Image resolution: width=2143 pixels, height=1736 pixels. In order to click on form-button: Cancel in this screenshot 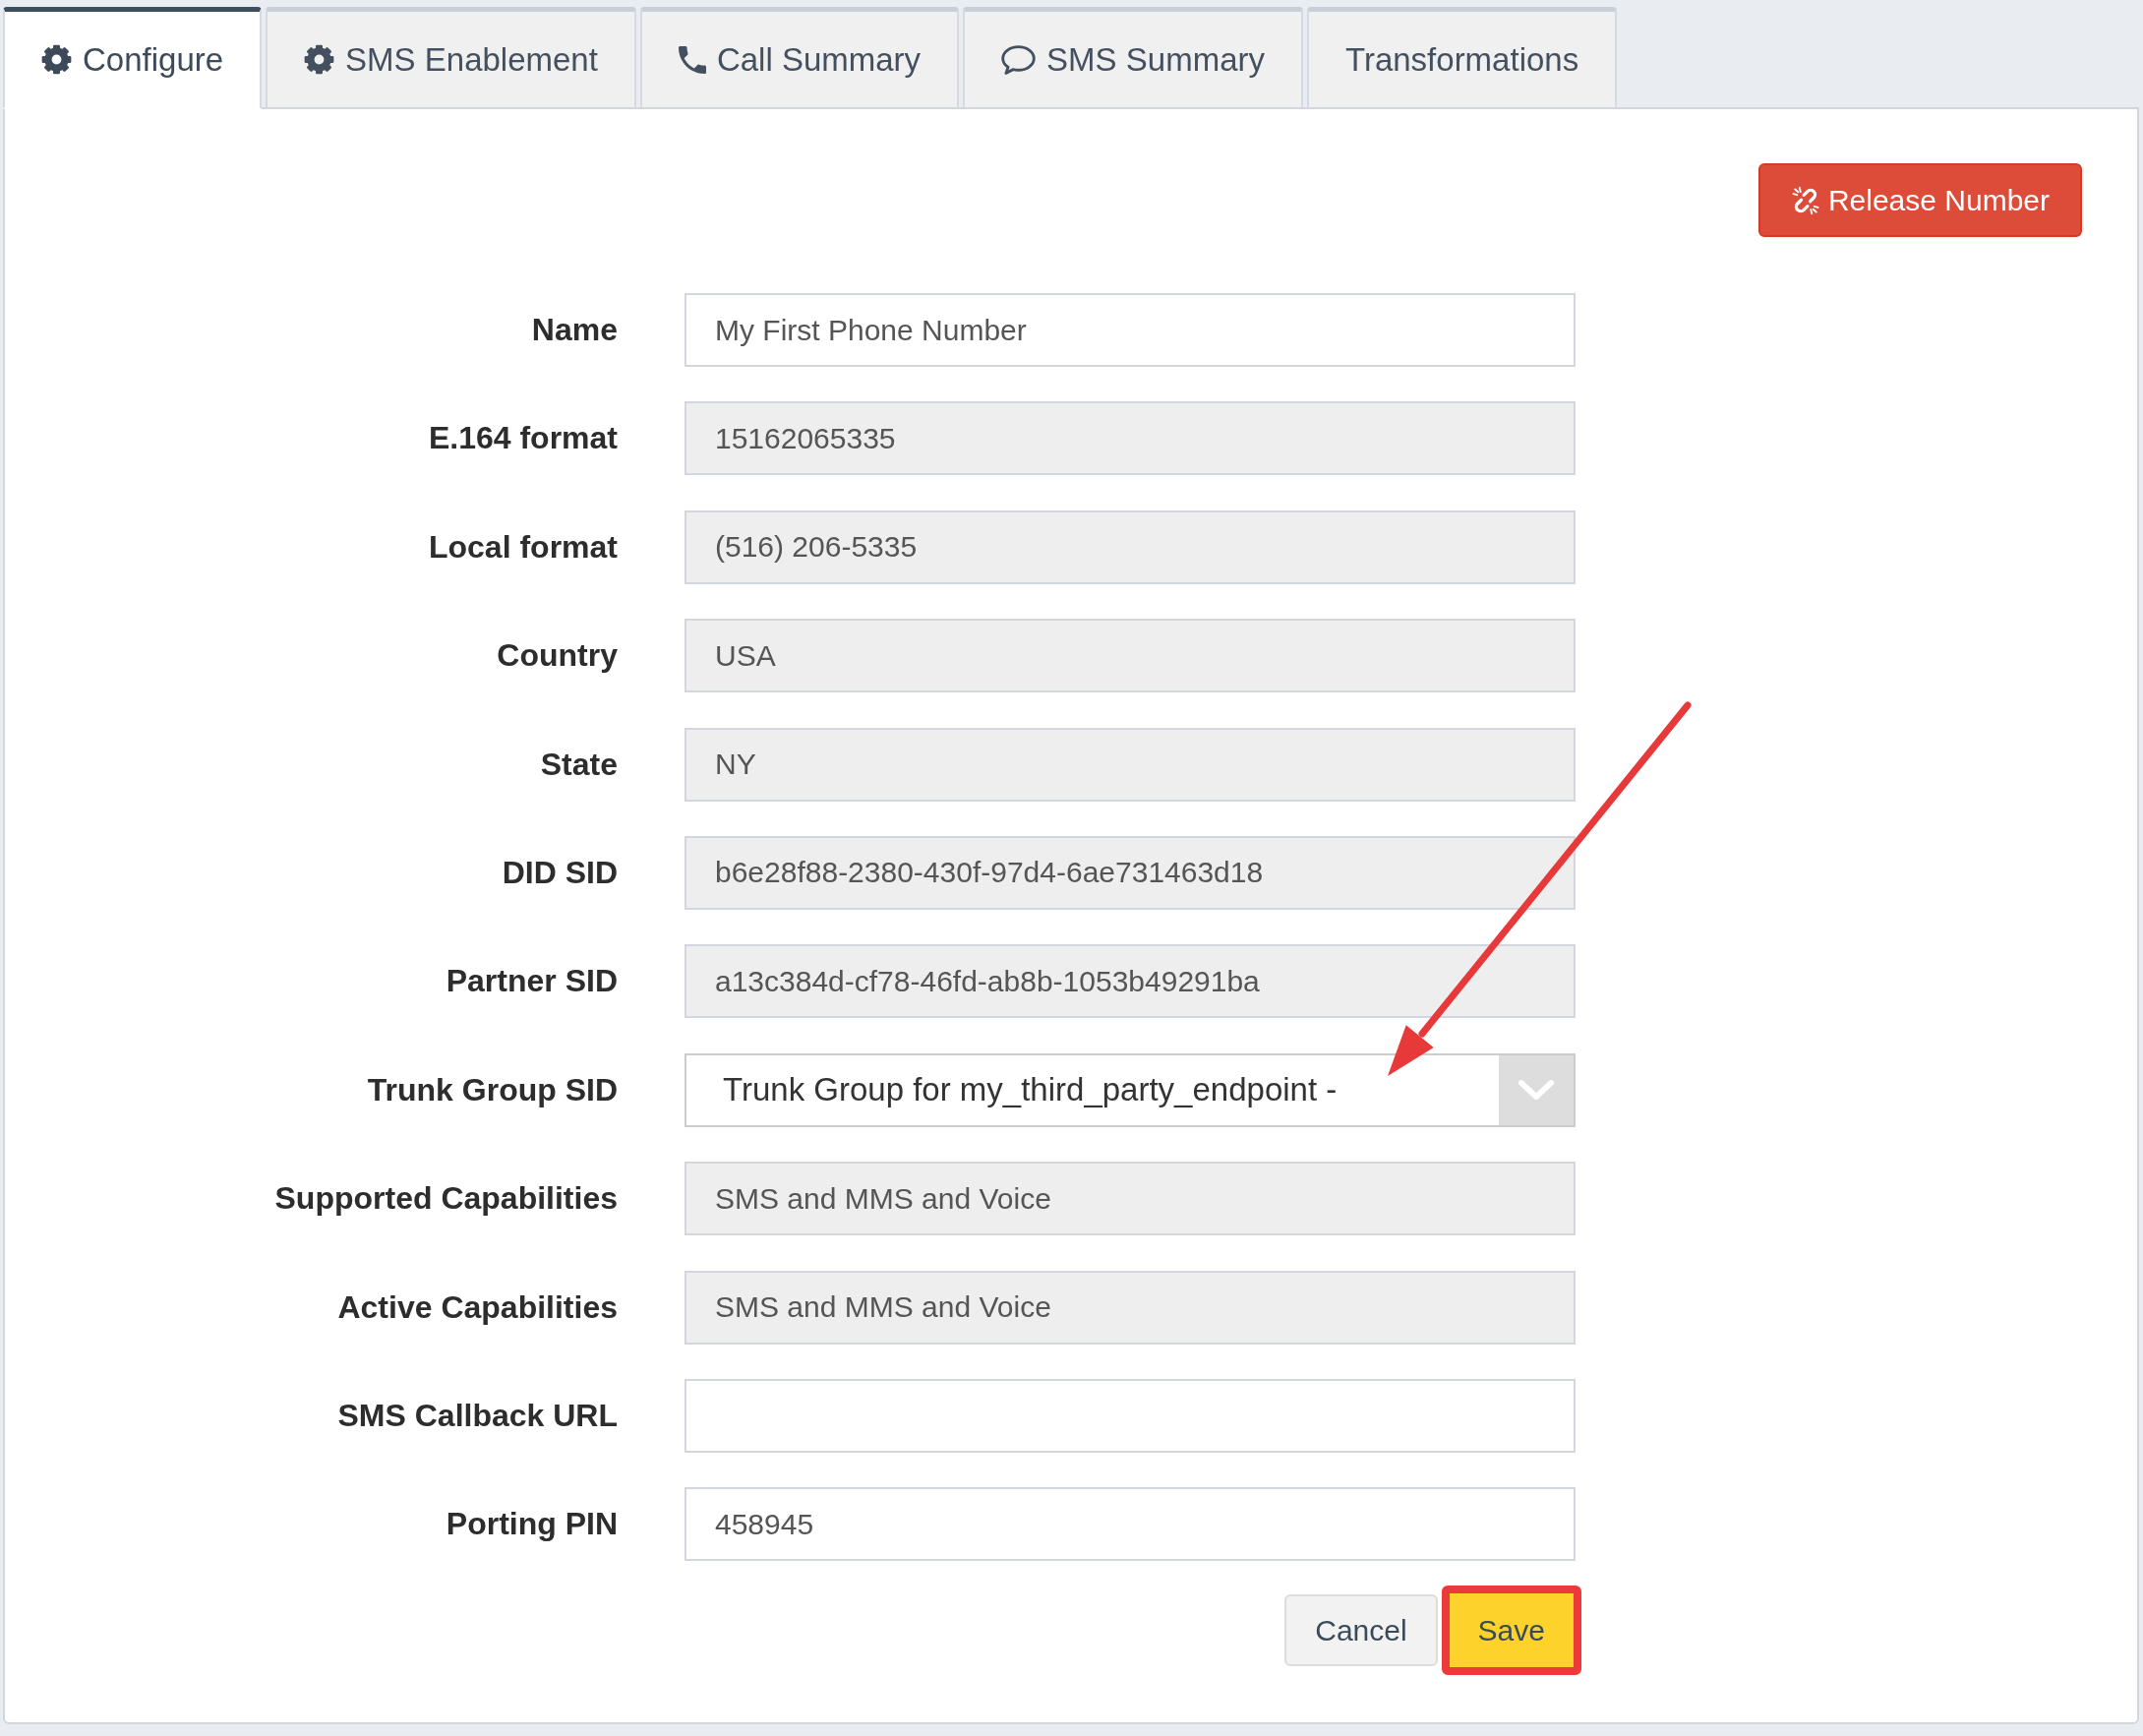, I will do `click(1361, 1630)`.